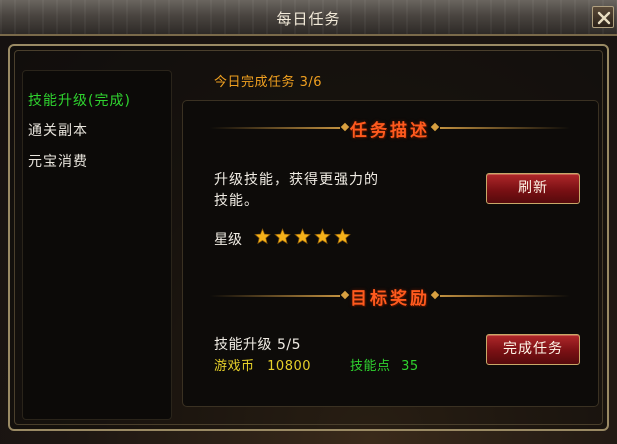 This screenshot has height=444, width=617. I want to click on skill-points-label: 技能点, so click(370, 366).